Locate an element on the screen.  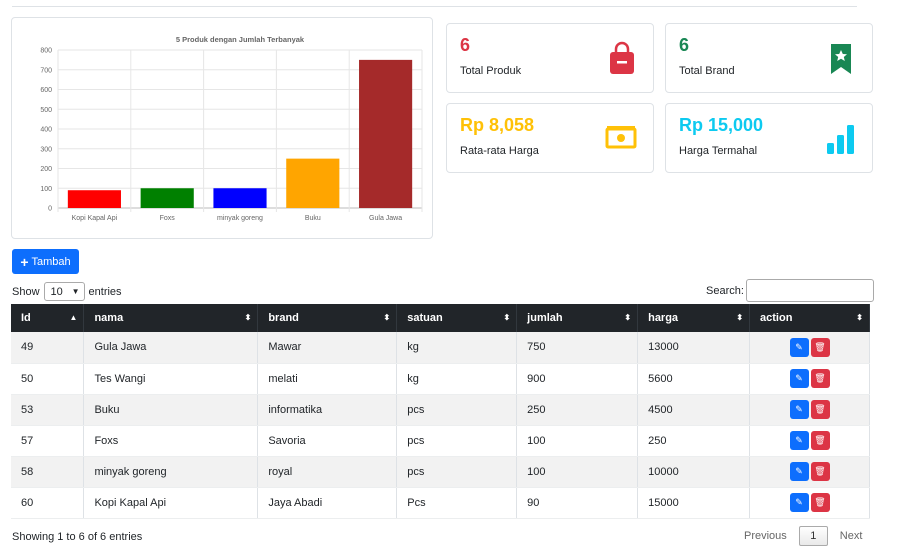
entries-label: entries is located at coordinates (105, 291).